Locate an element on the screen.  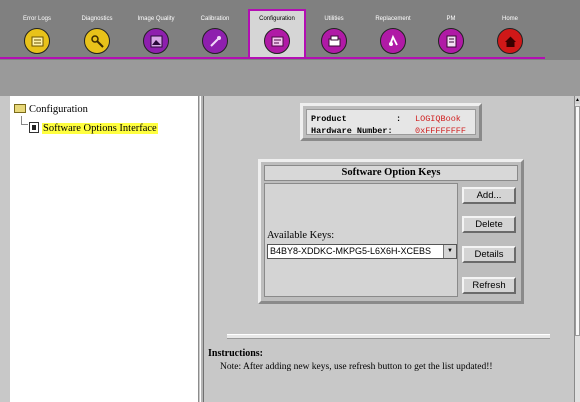
tree-node-software-options: Software Options Interface is located at coordinates (93, 126).